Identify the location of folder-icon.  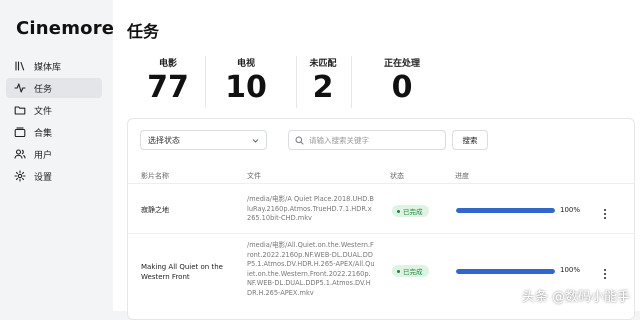
(20, 110).